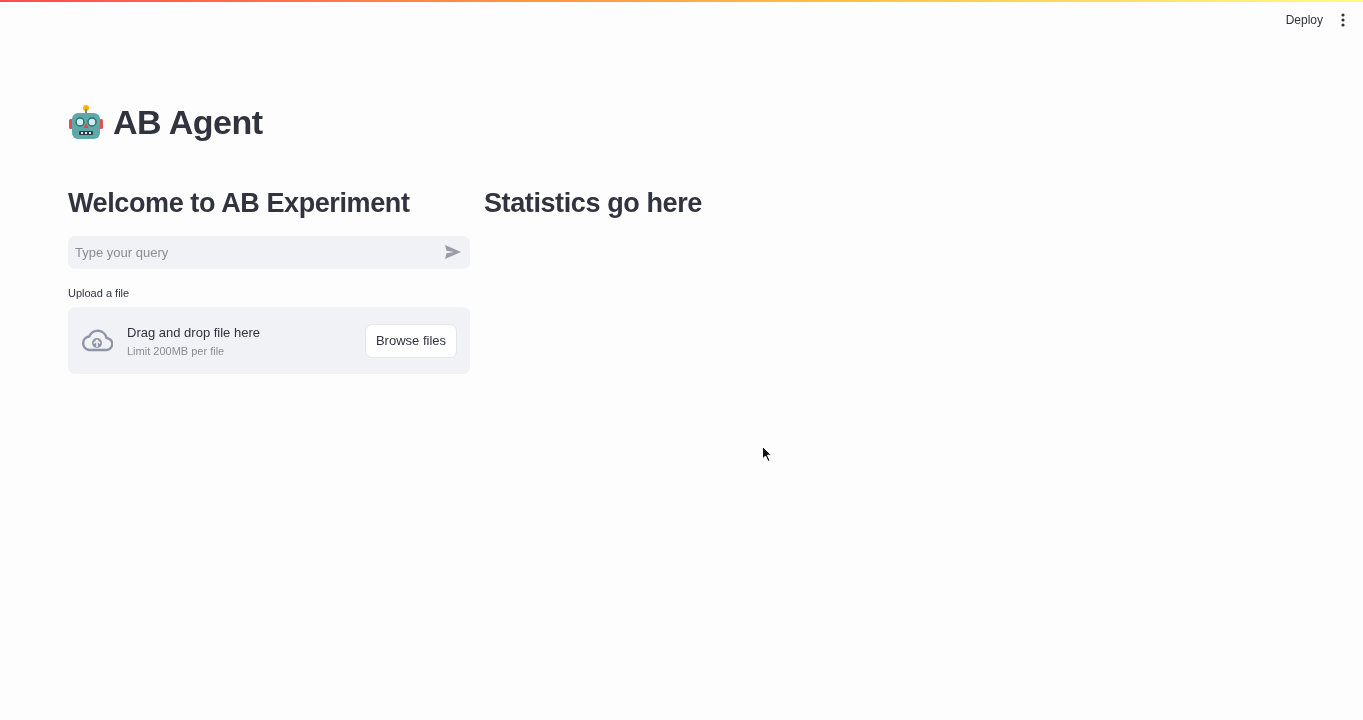 This screenshot has width=1363, height=720. What do you see at coordinates (239, 203) in the screenshot?
I see `column-heading: Welcome to AB Experiment` at bounding box center [239, 203].